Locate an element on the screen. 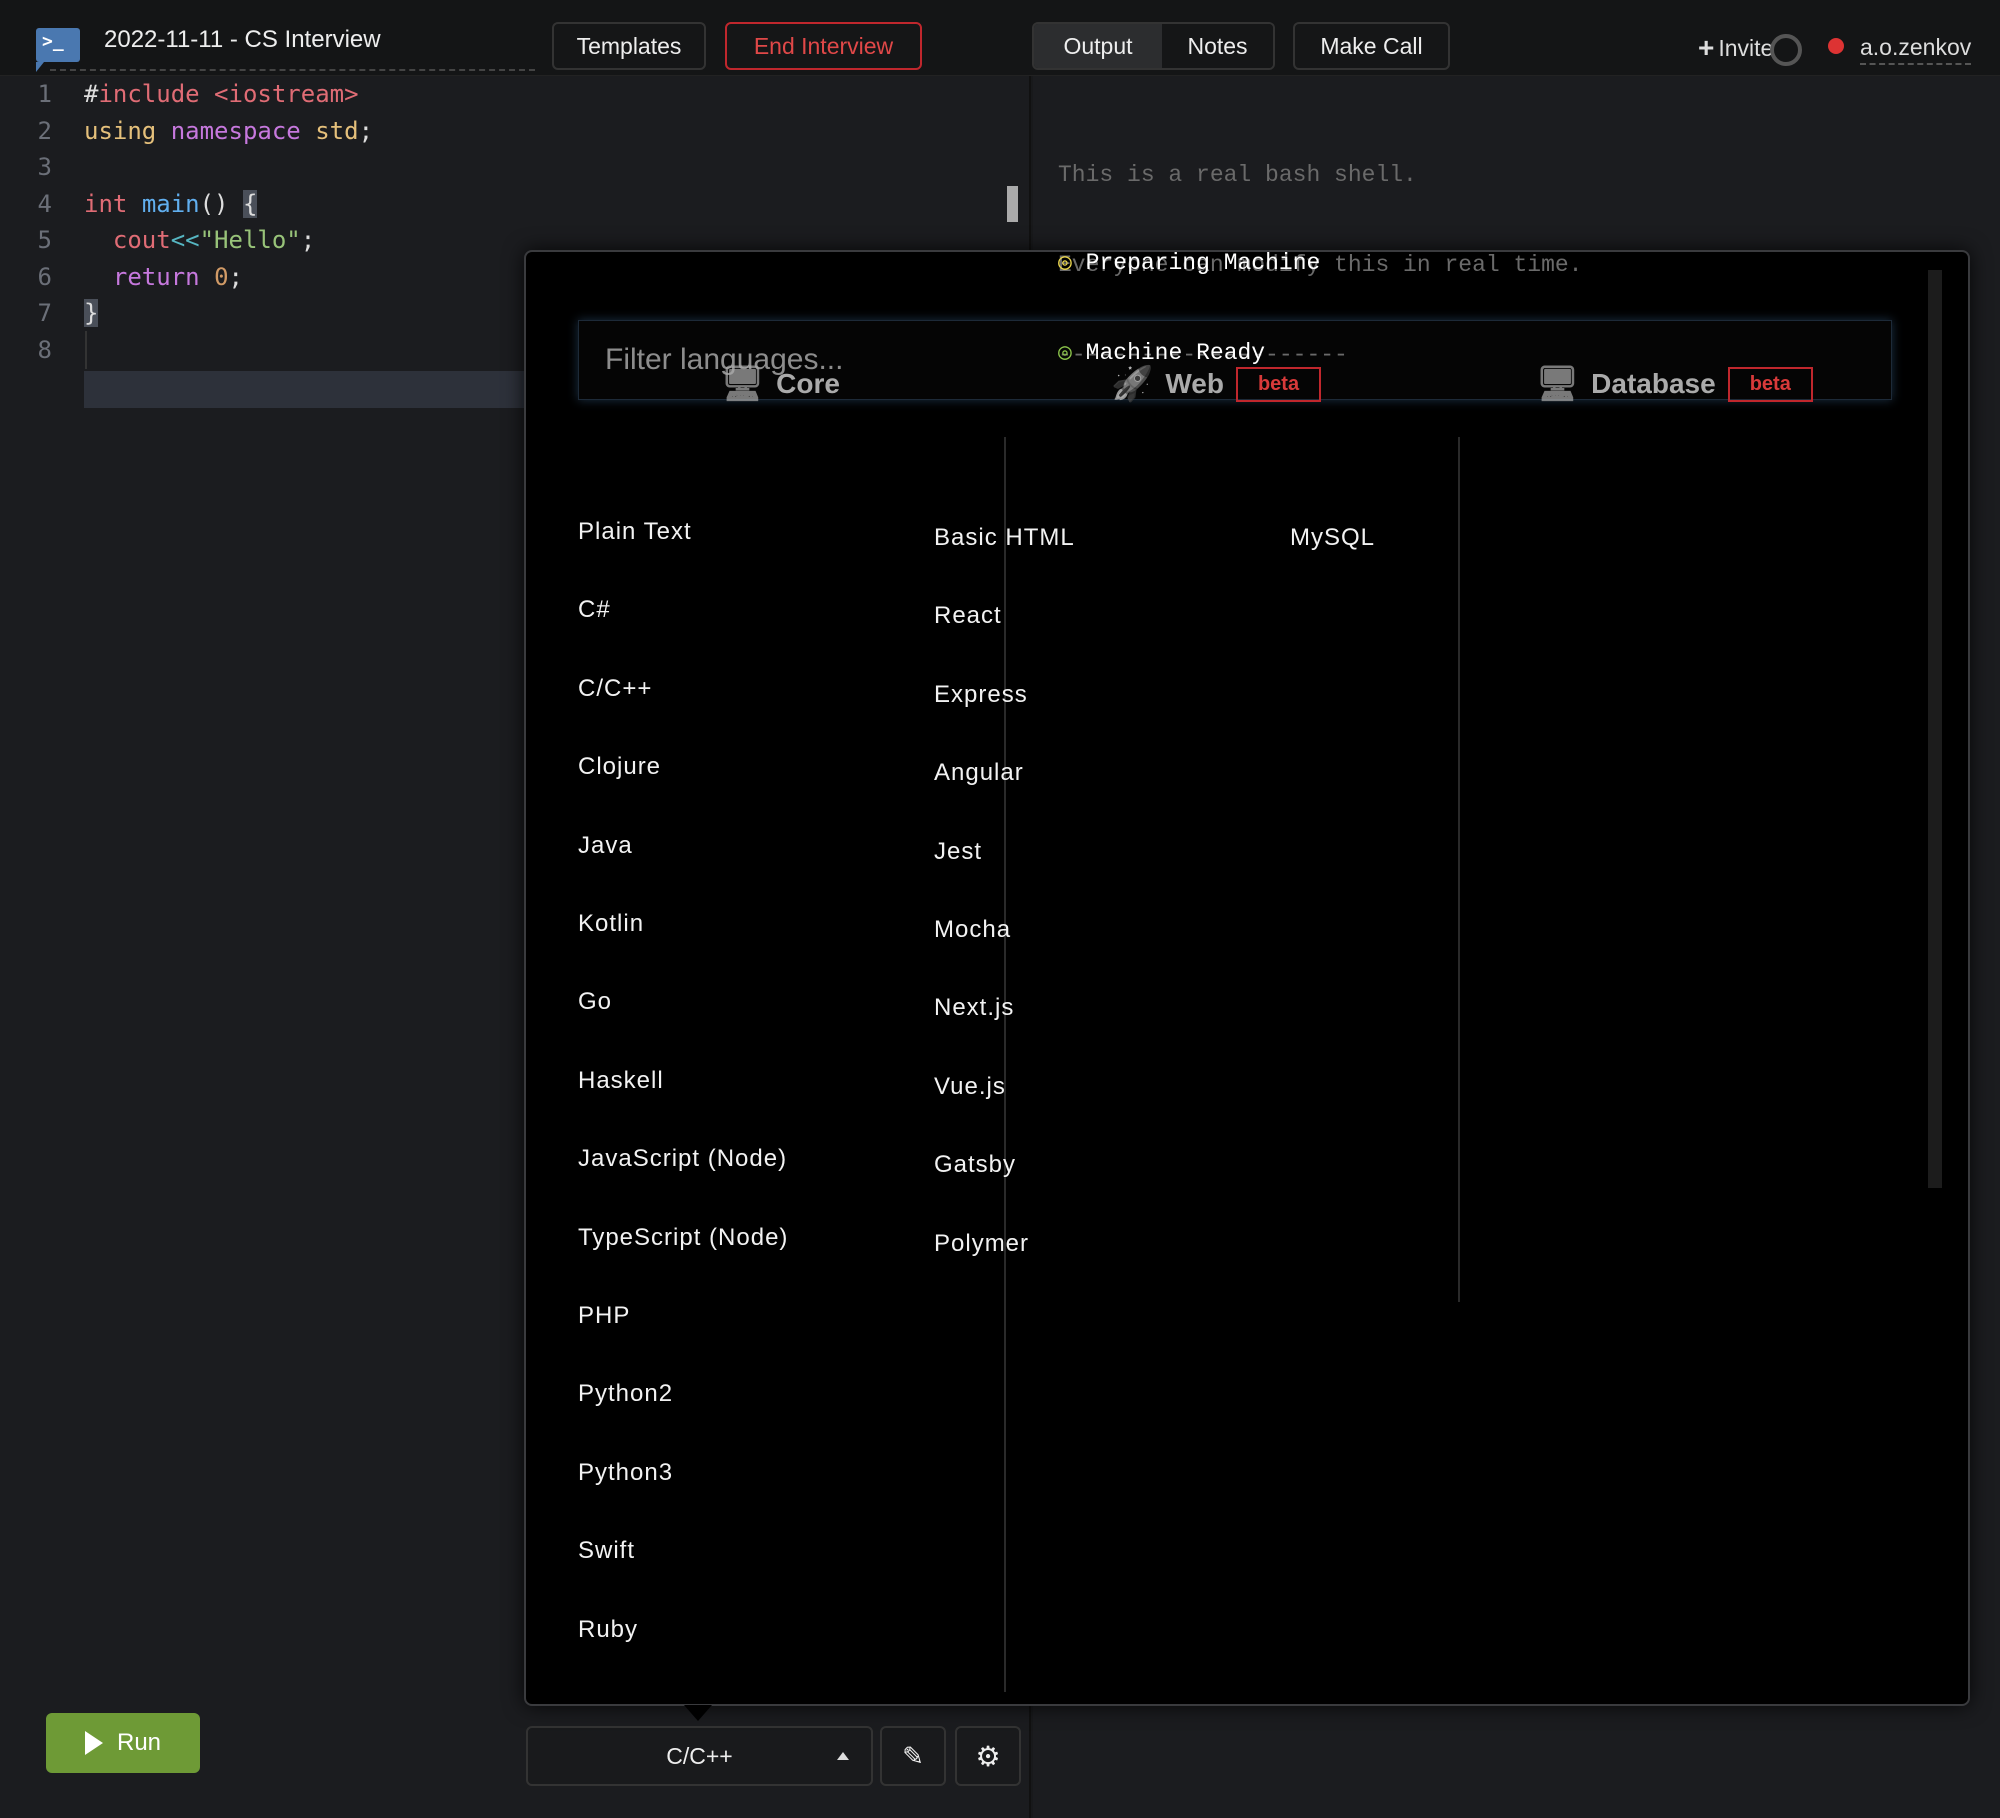  code-line: cout<<"Hello"; is located at coordinates (199, 240).